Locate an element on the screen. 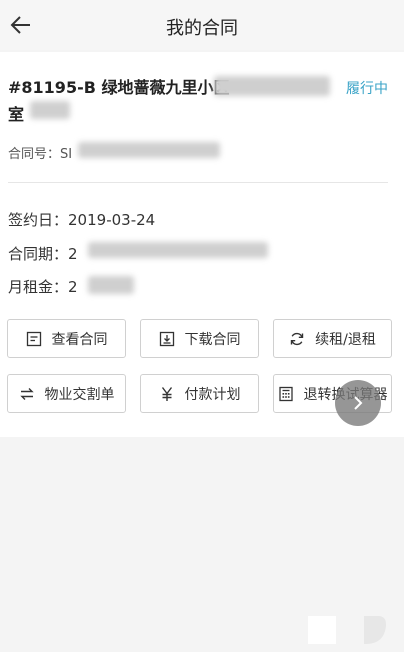 Image resolution: width=404 pixels, height=652 pixels. calculator-icon is located at coordinates (285, 393).